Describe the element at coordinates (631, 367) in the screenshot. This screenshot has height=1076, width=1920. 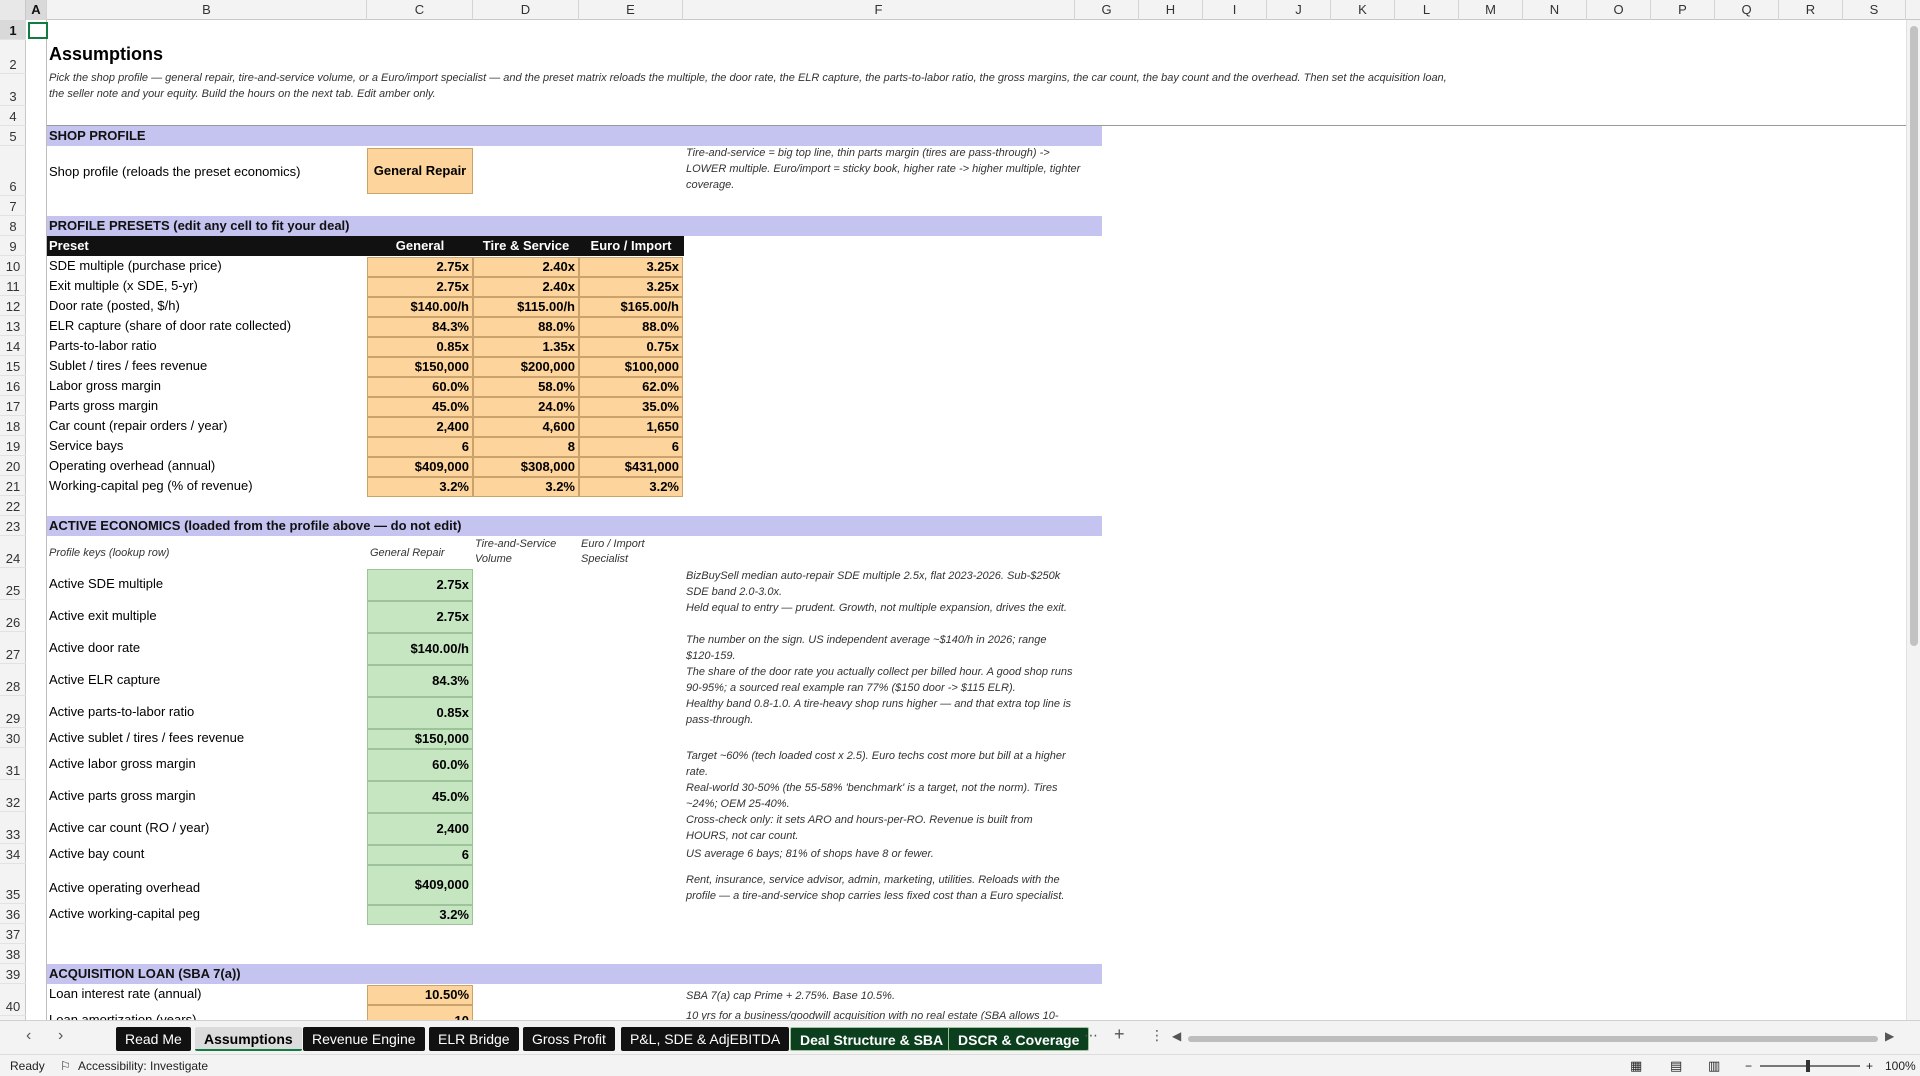
I see `preset-cell: $100,000` at that location.